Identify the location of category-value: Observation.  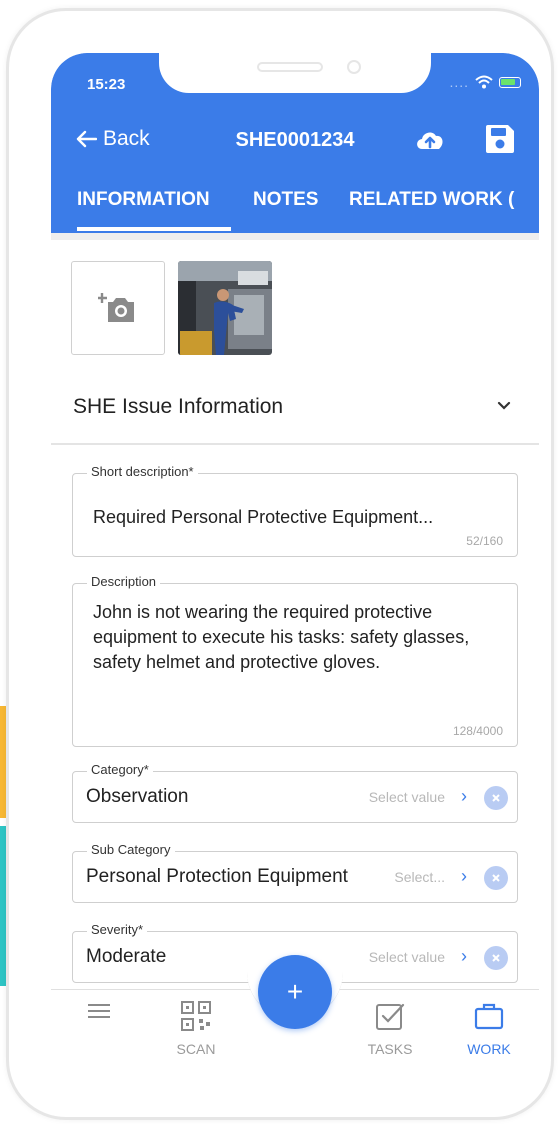
(137, 796).